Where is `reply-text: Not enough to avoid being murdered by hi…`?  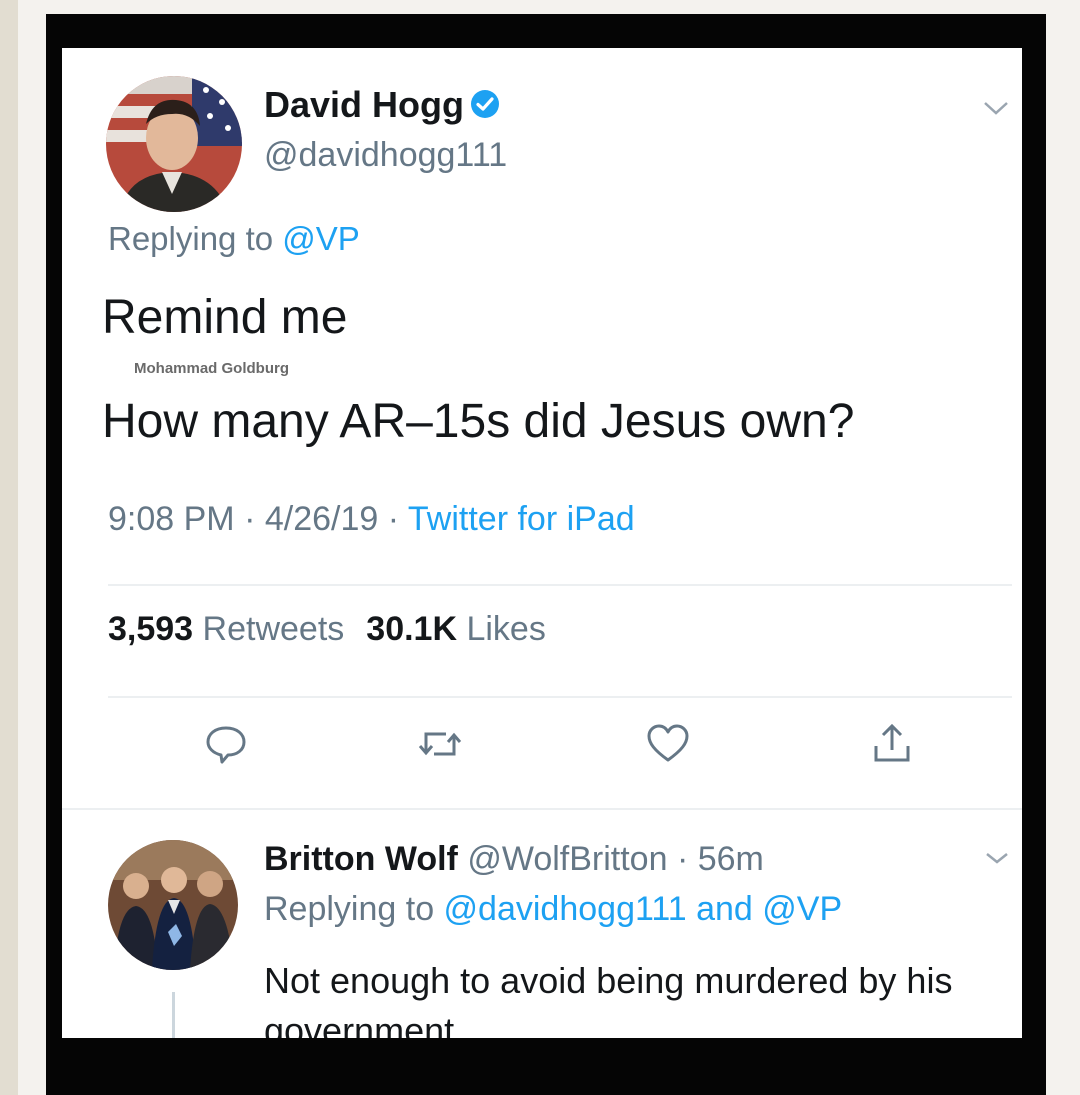
reply-text: Not enough to avoid being murdered by hi… is located at coordinates (608, 999).